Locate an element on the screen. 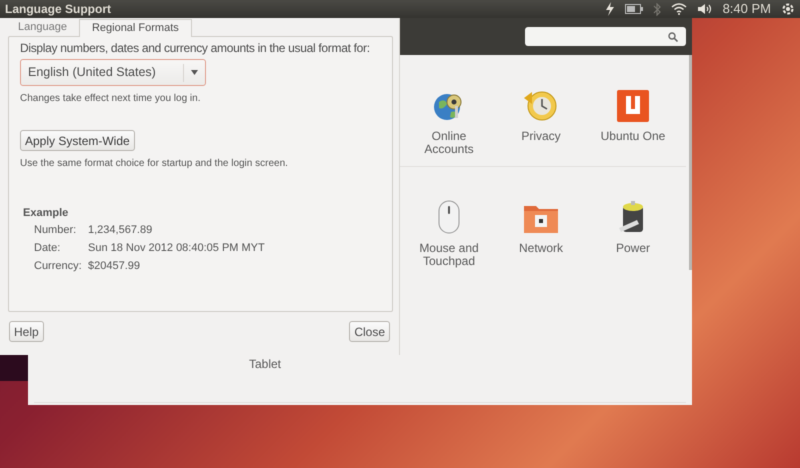  scrollbar is located at coordinates (690, 162).